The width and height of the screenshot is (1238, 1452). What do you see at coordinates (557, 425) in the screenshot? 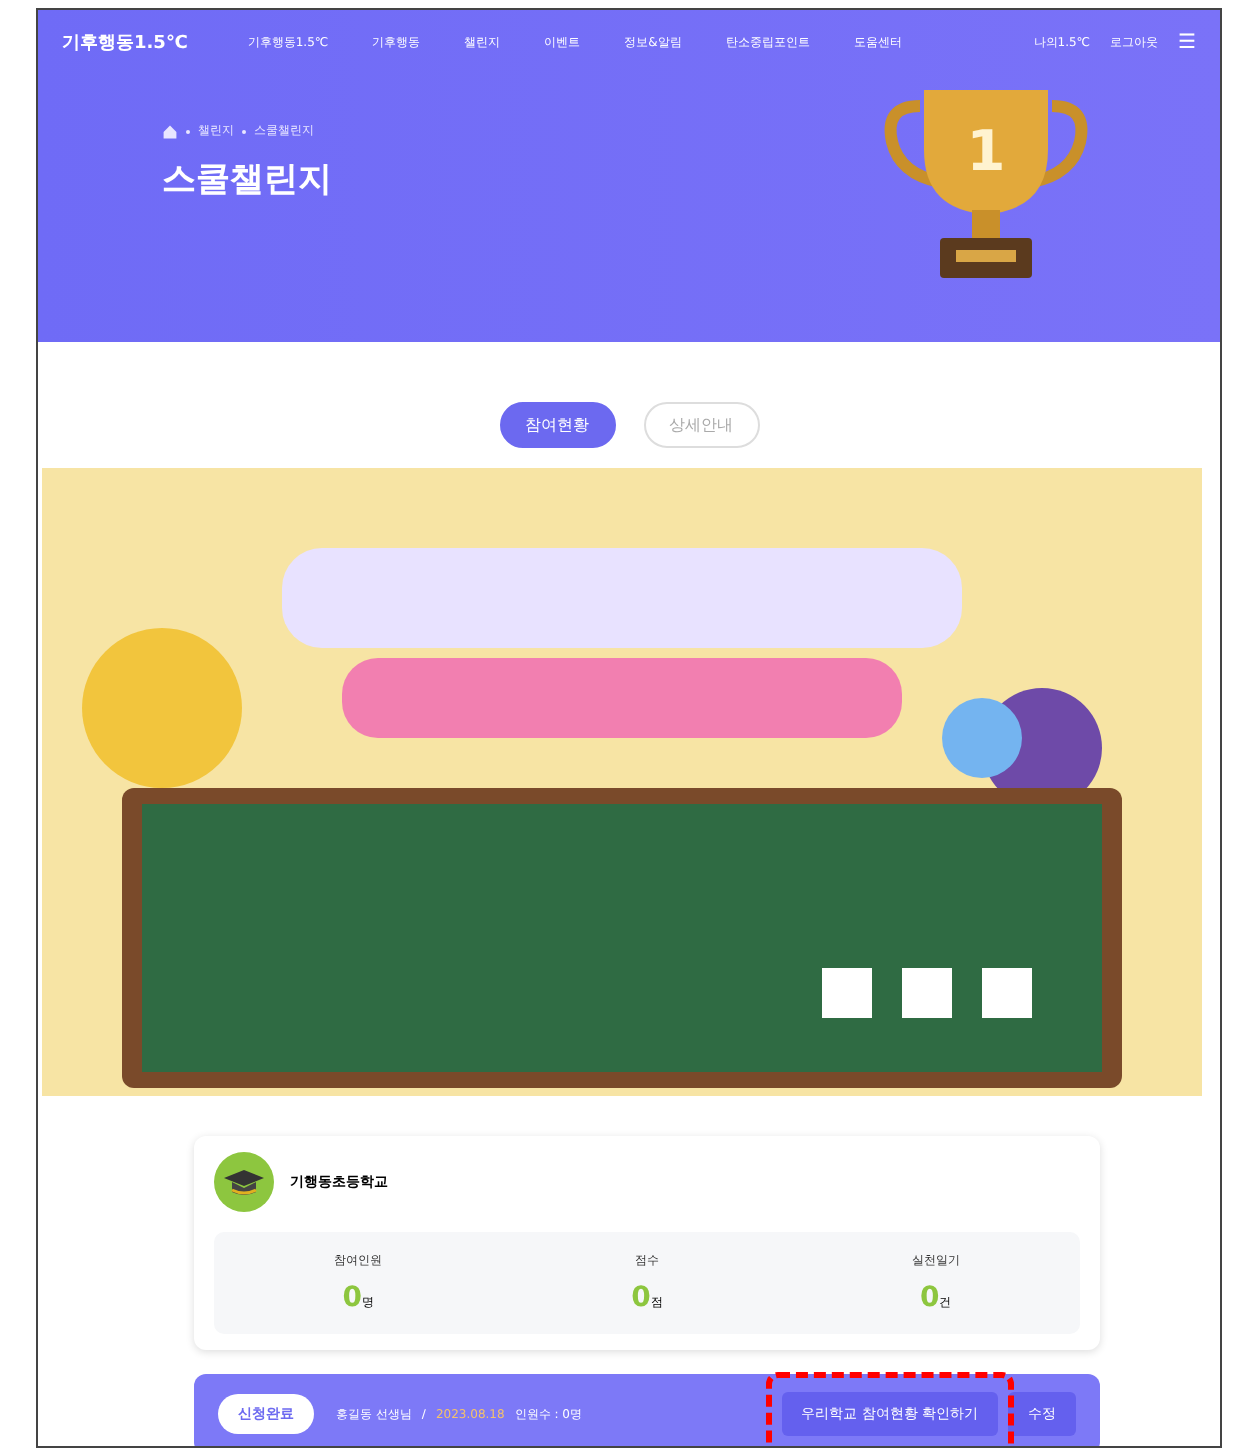
I see `tab: 참여현황` at bounding box center [557, 425].